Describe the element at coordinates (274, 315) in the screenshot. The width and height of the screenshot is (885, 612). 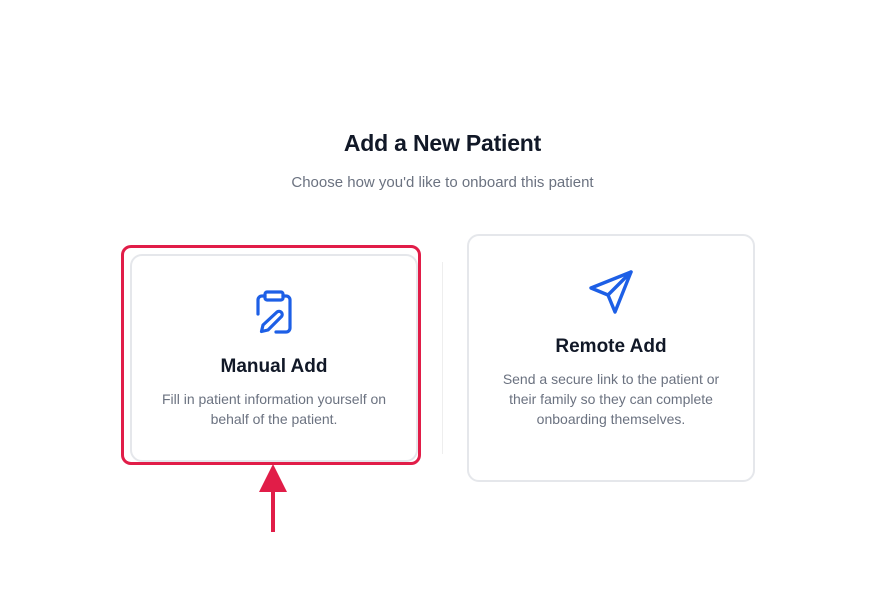
I see `clipboard-pen-icon` at that location.